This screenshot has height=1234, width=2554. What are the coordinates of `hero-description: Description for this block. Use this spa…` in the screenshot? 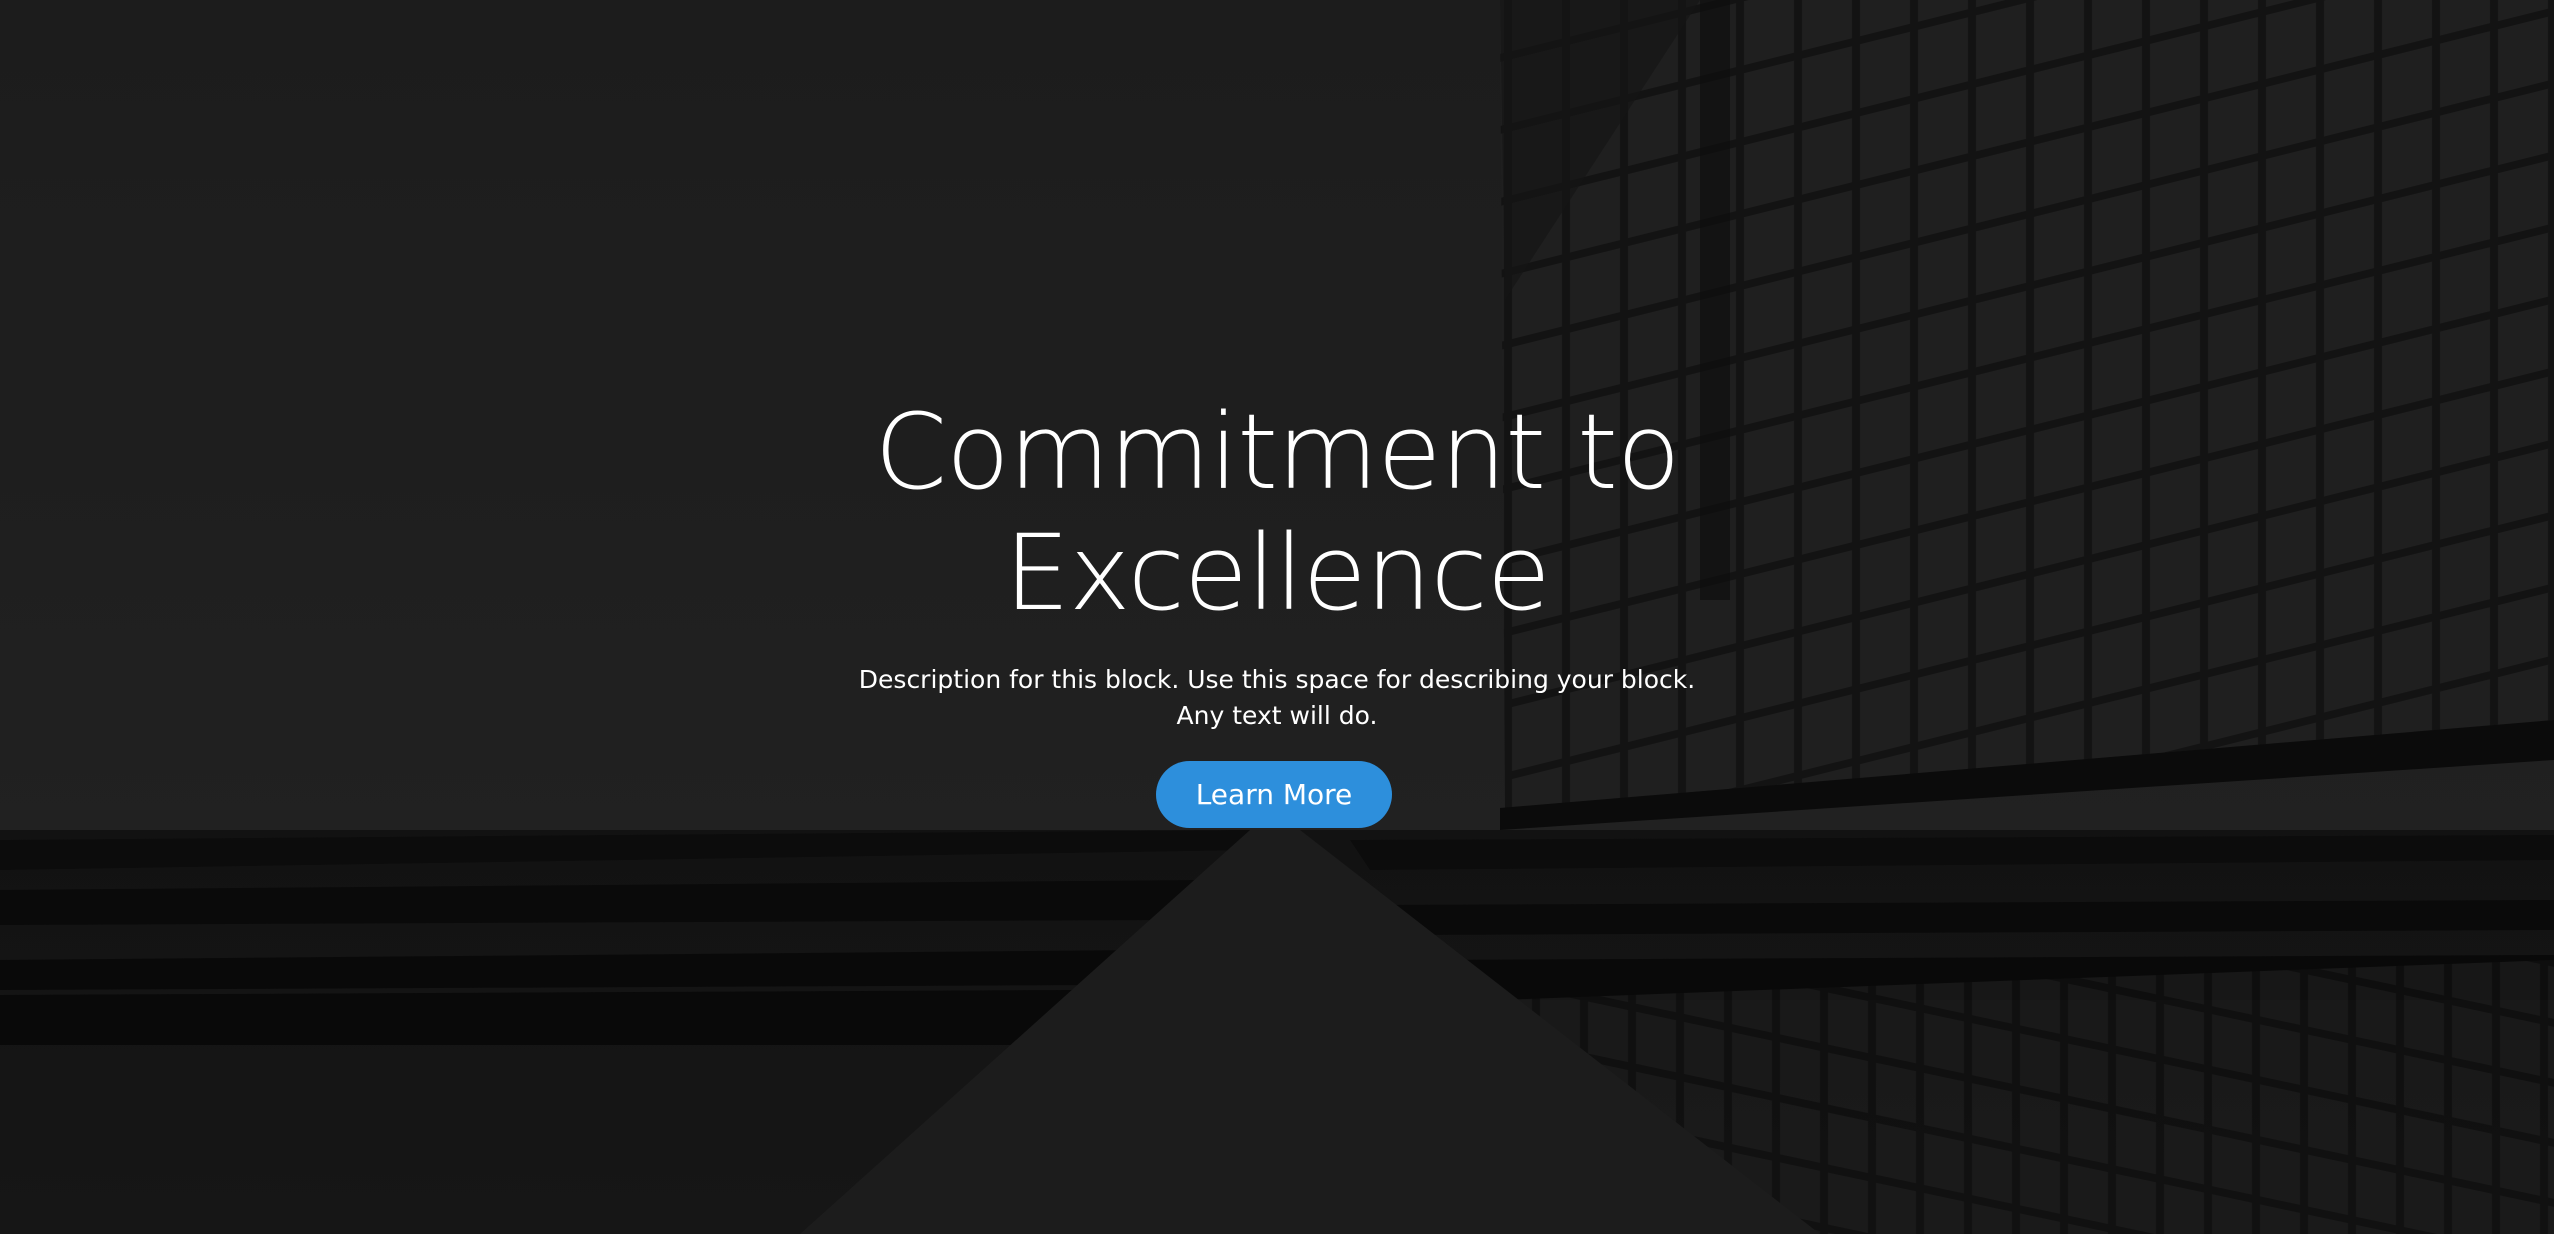 It's located at (1277, 698).